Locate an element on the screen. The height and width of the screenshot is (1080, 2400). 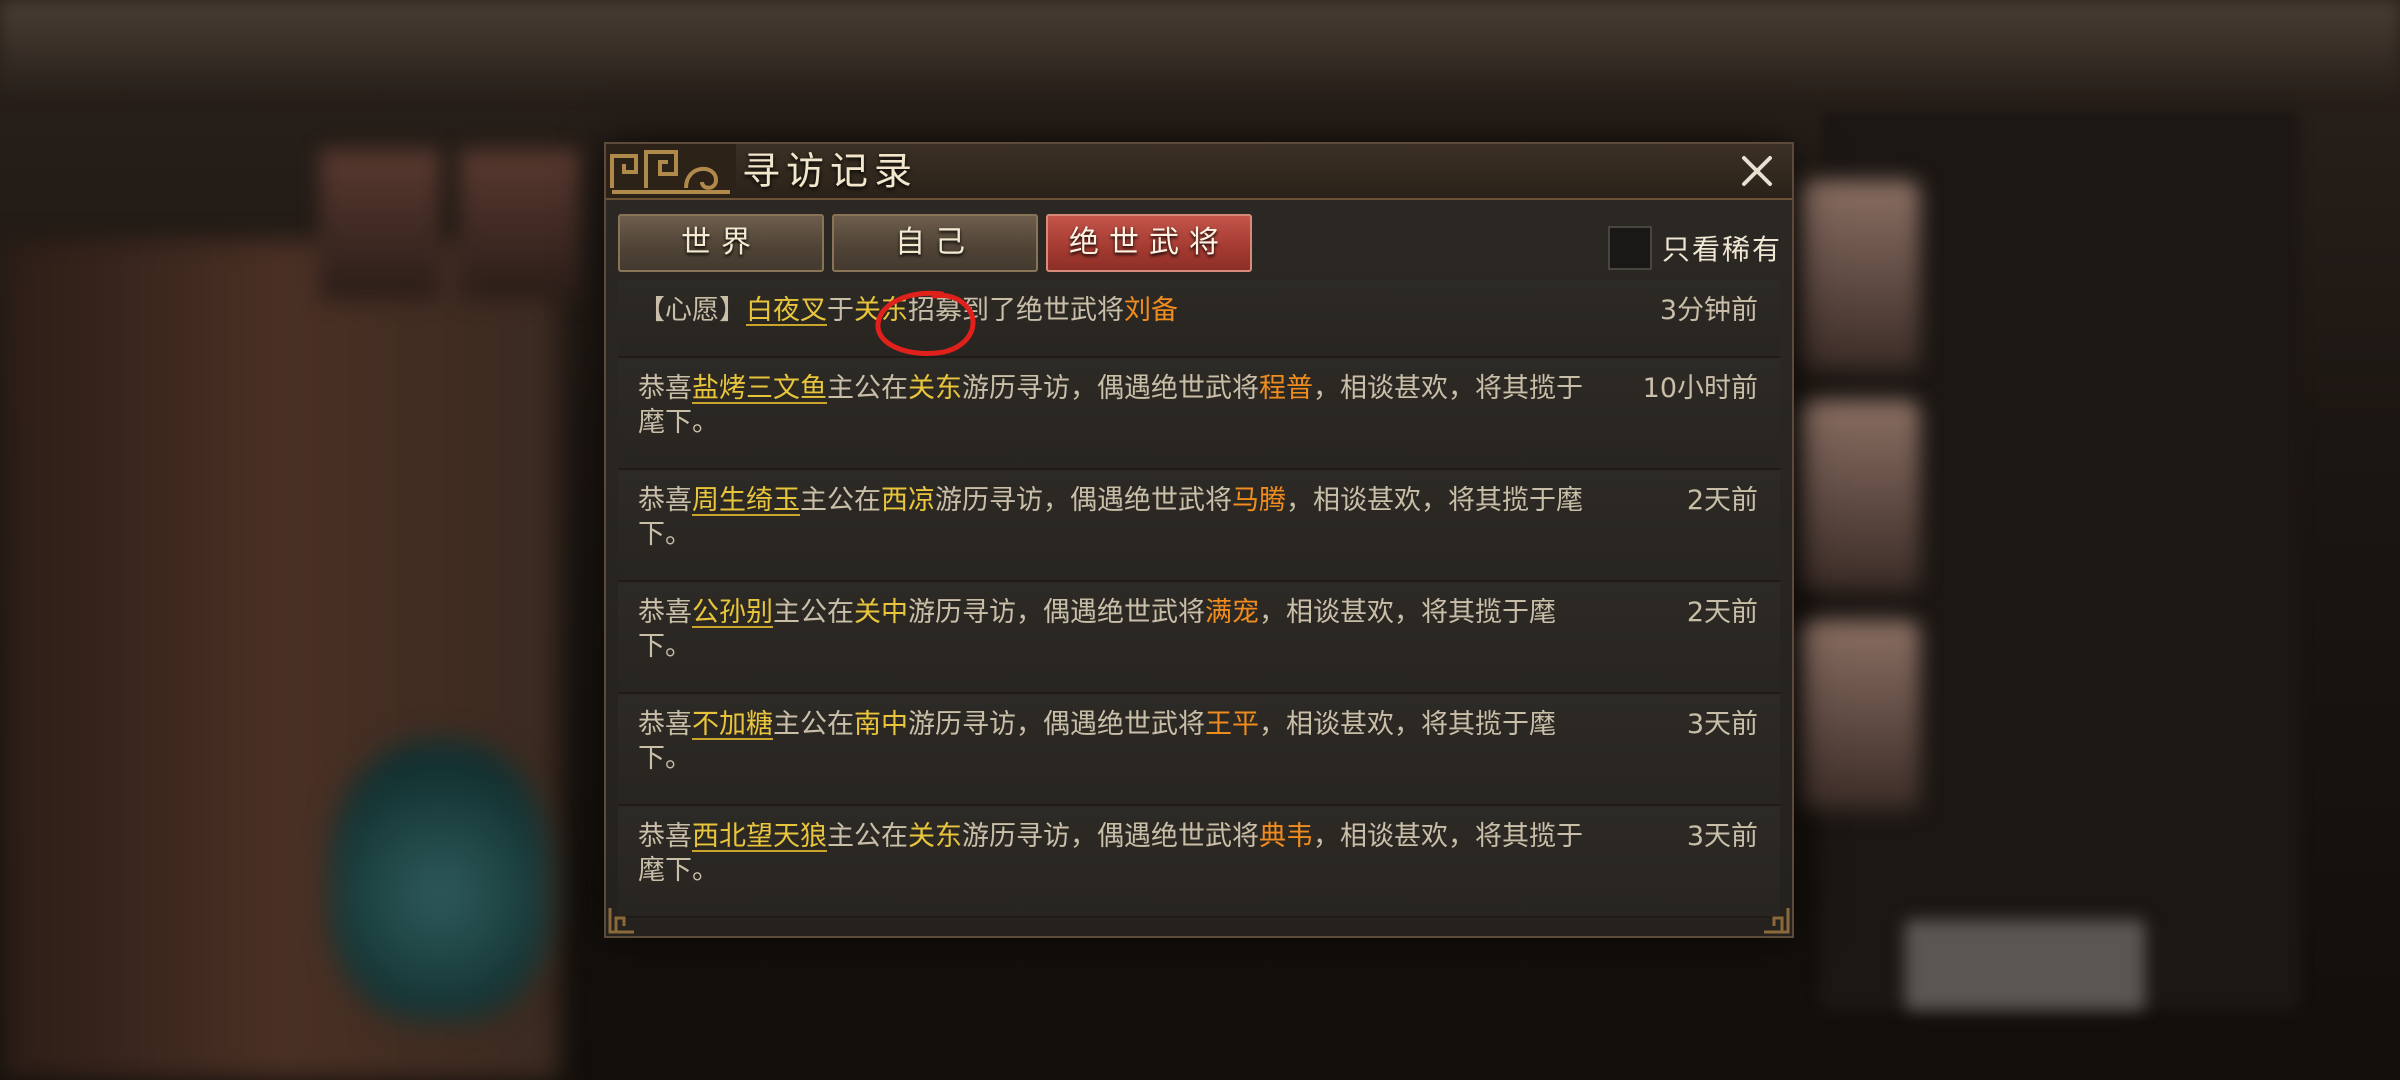
record-text-segment: 于 is located at coordinates (840, 310).